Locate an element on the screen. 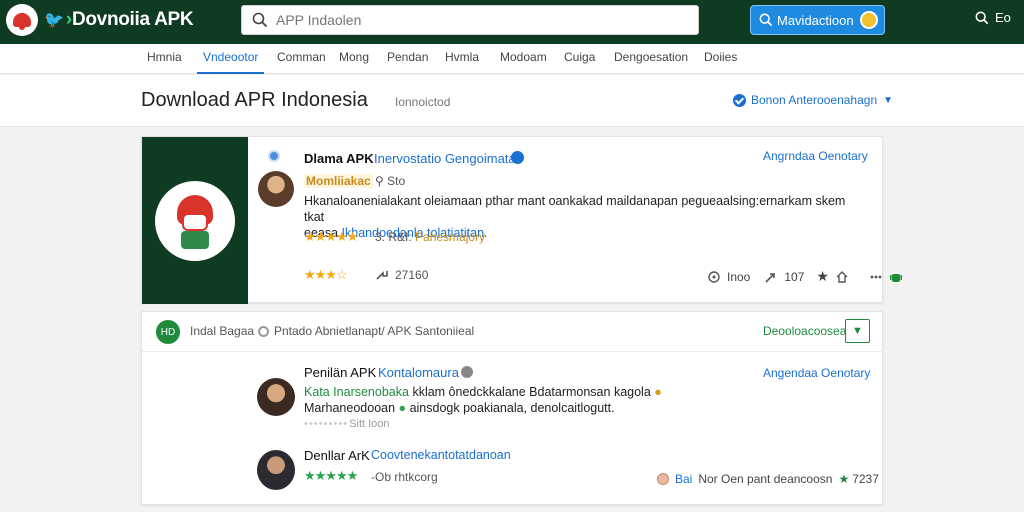 The image size is (1024, 512). author-meta: ⚲ Sto is located at coordinates (390, 181).